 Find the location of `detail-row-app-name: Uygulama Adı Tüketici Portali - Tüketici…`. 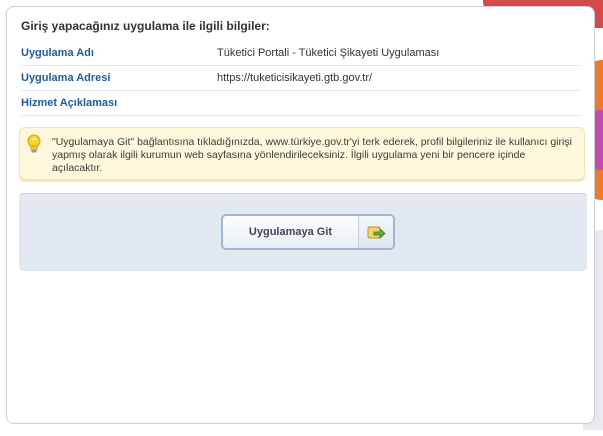

detail-row-app-name: Uygulama Adı Tüketici Portali - Tüketici… is located at coordinates (301, 53).